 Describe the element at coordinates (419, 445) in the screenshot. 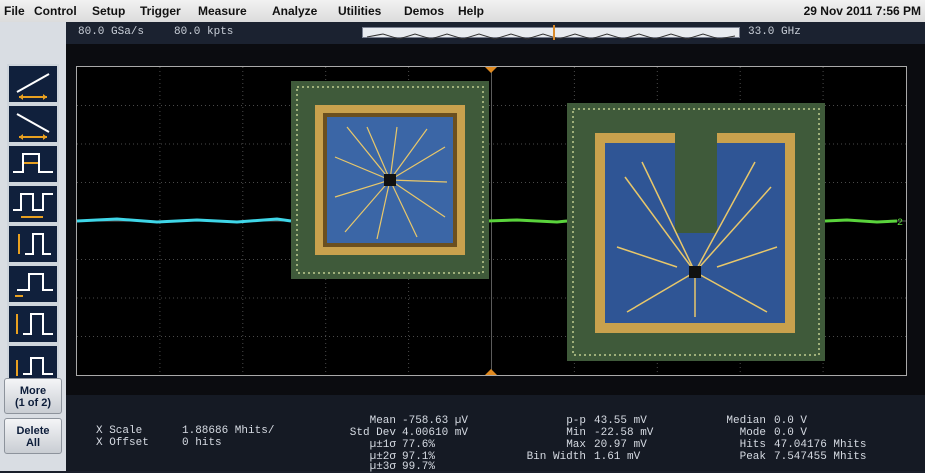

I see `sigma1-value: 77.6%` at that location.